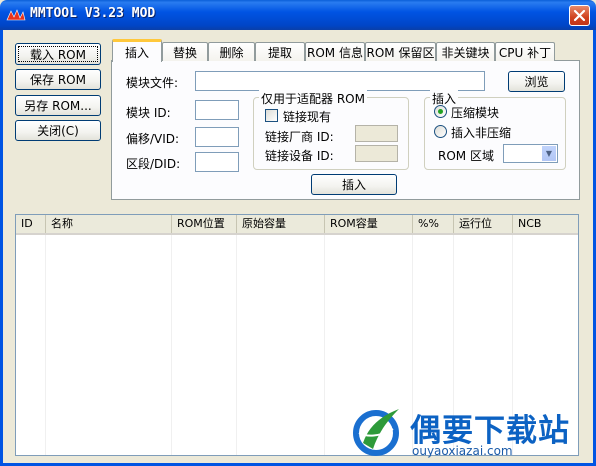  Describe the element at coordinates (137, 50) in the screenshot. I see `tab-insert: 插入` at that location.